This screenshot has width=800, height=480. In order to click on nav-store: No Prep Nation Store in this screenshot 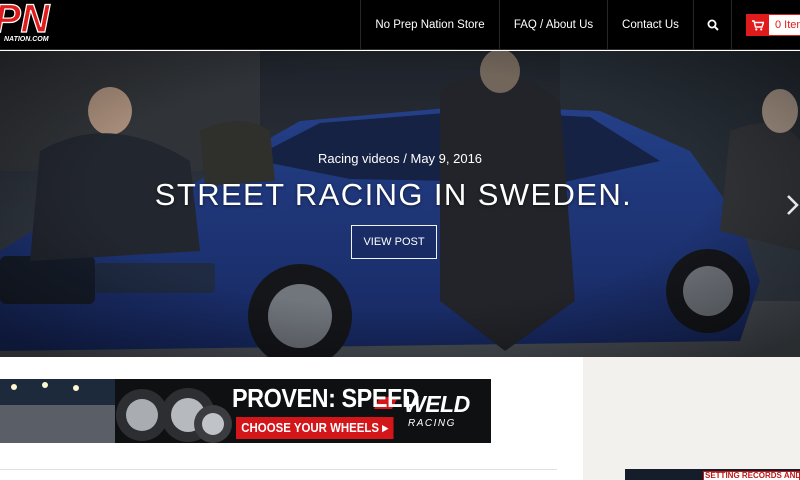, I will do `click(429, 25)`.